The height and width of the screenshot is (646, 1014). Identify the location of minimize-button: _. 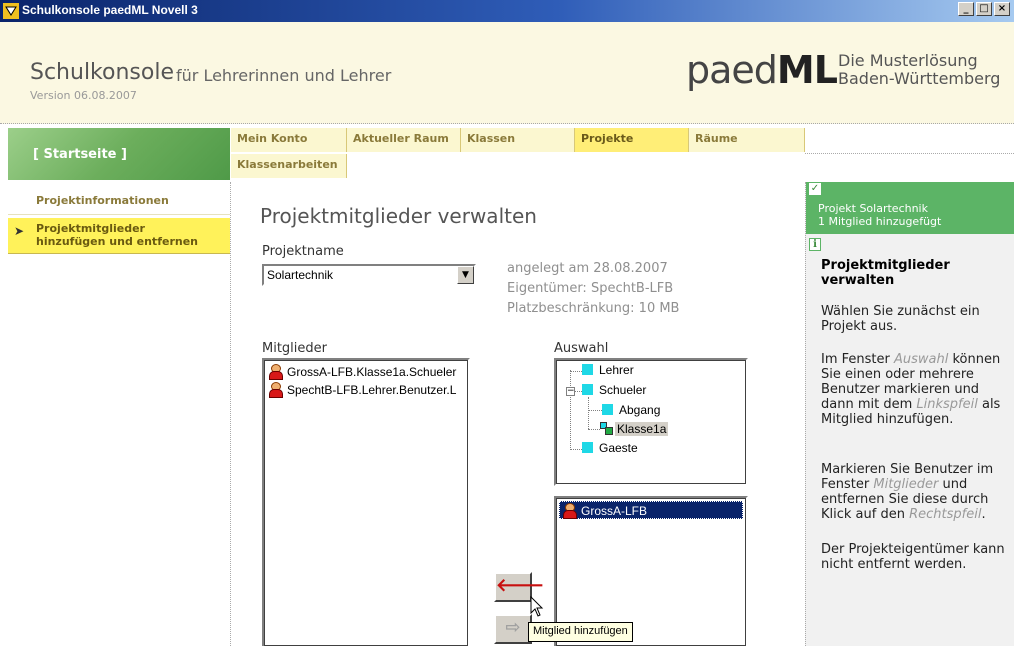
(966, 9).